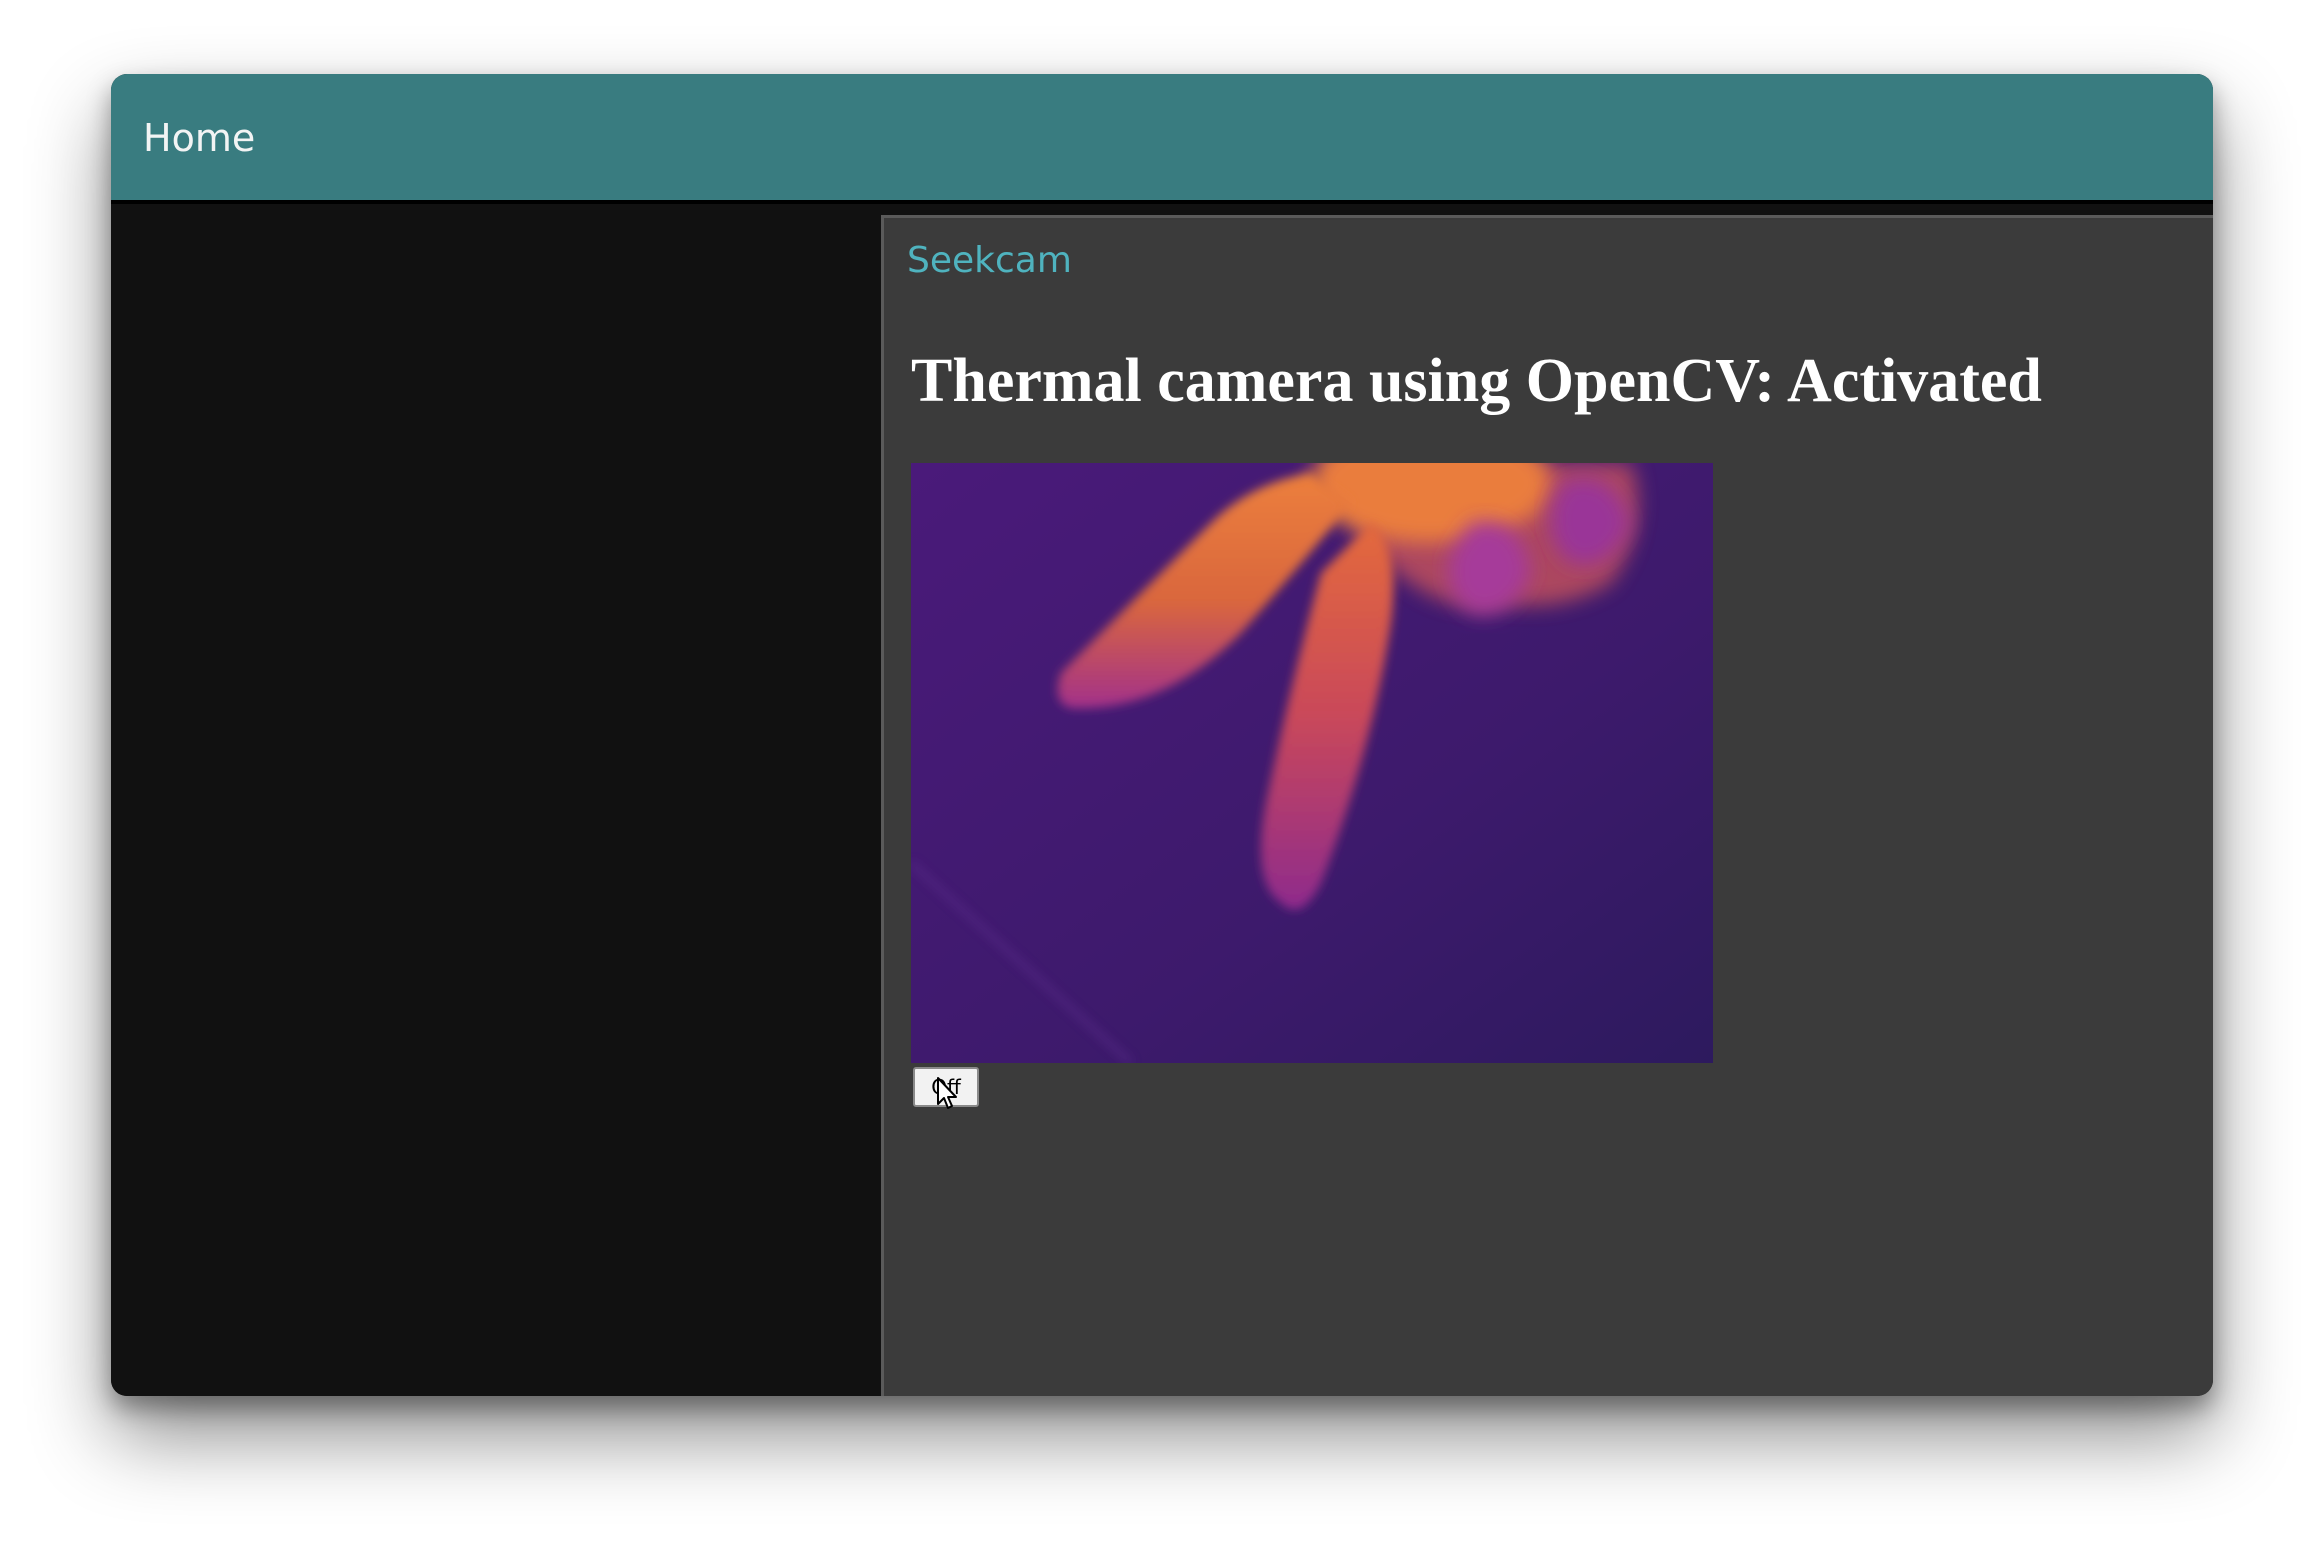 The width and height of the screenshot is (2324, 1544). I want to click on home-link: Home, so click(199, 138).